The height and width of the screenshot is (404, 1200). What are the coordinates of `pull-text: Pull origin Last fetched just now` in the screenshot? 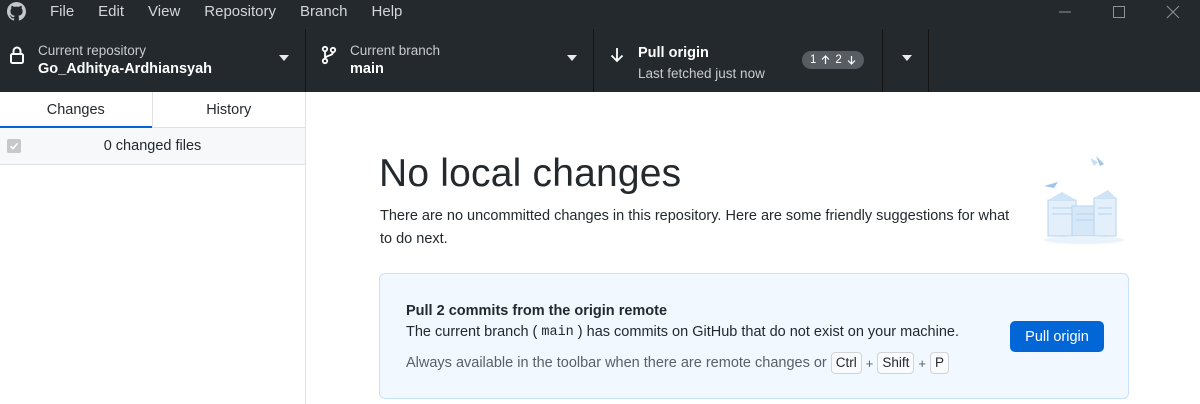 It's located at (701, 62).